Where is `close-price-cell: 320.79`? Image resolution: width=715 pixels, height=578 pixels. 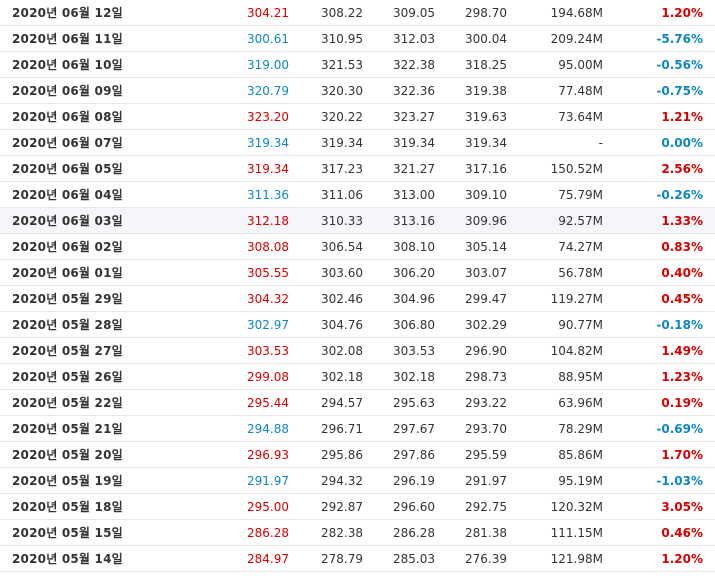
close-price-cell: 320.79 is located at coordinates (221, 90).